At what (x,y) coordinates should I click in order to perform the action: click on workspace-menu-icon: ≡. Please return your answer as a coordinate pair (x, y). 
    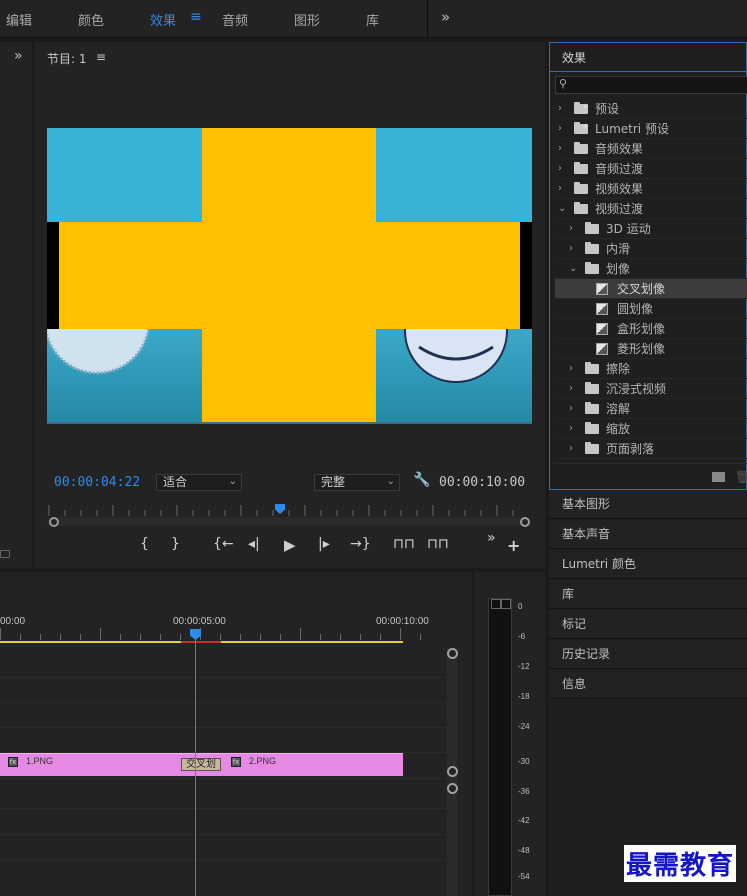
    Looking at the image, I should click on (196, 17).